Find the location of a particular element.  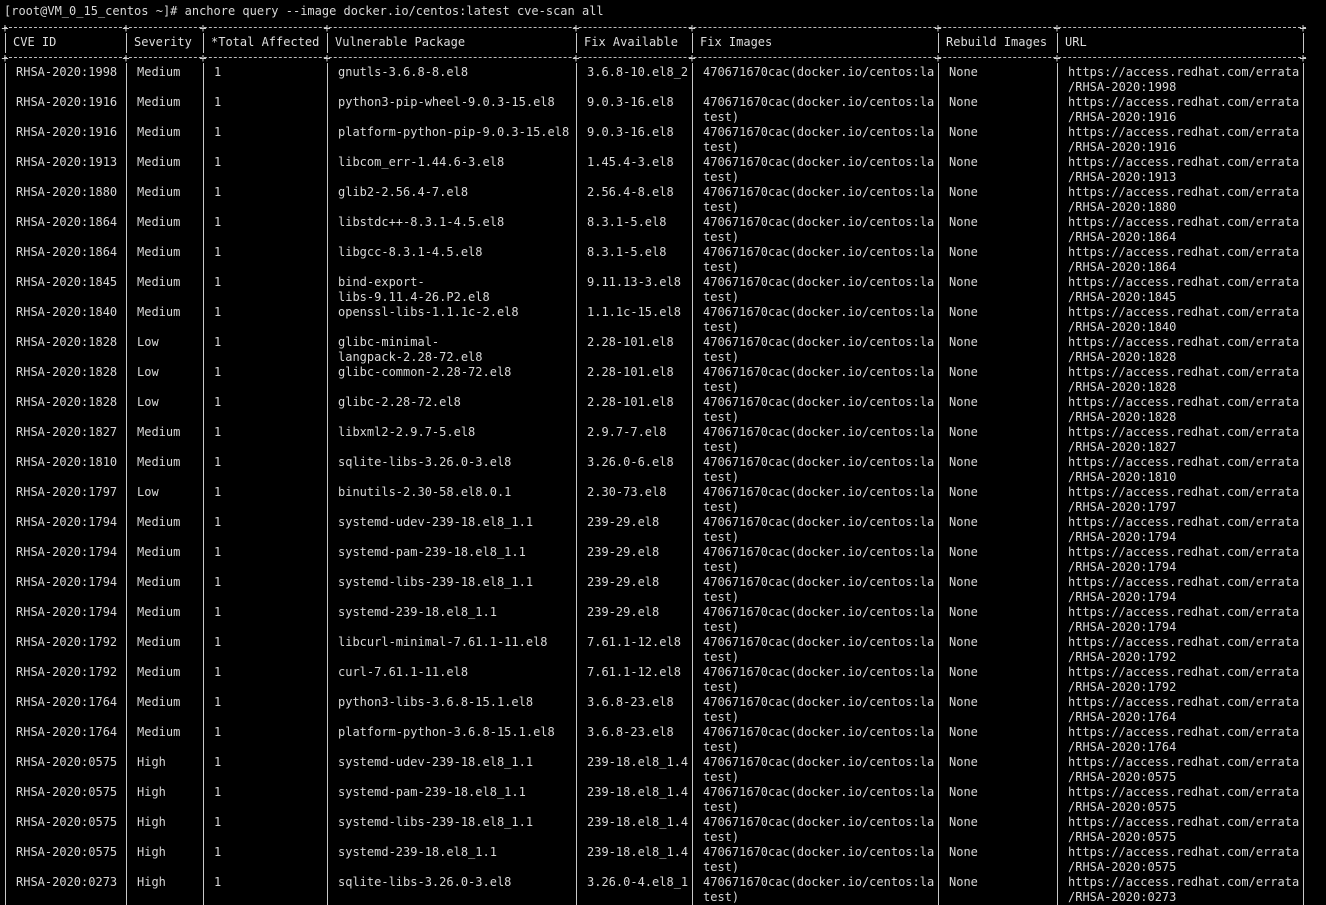

url-cell: /RHSA-2020:1913 is located at coordinates (1185, 177).